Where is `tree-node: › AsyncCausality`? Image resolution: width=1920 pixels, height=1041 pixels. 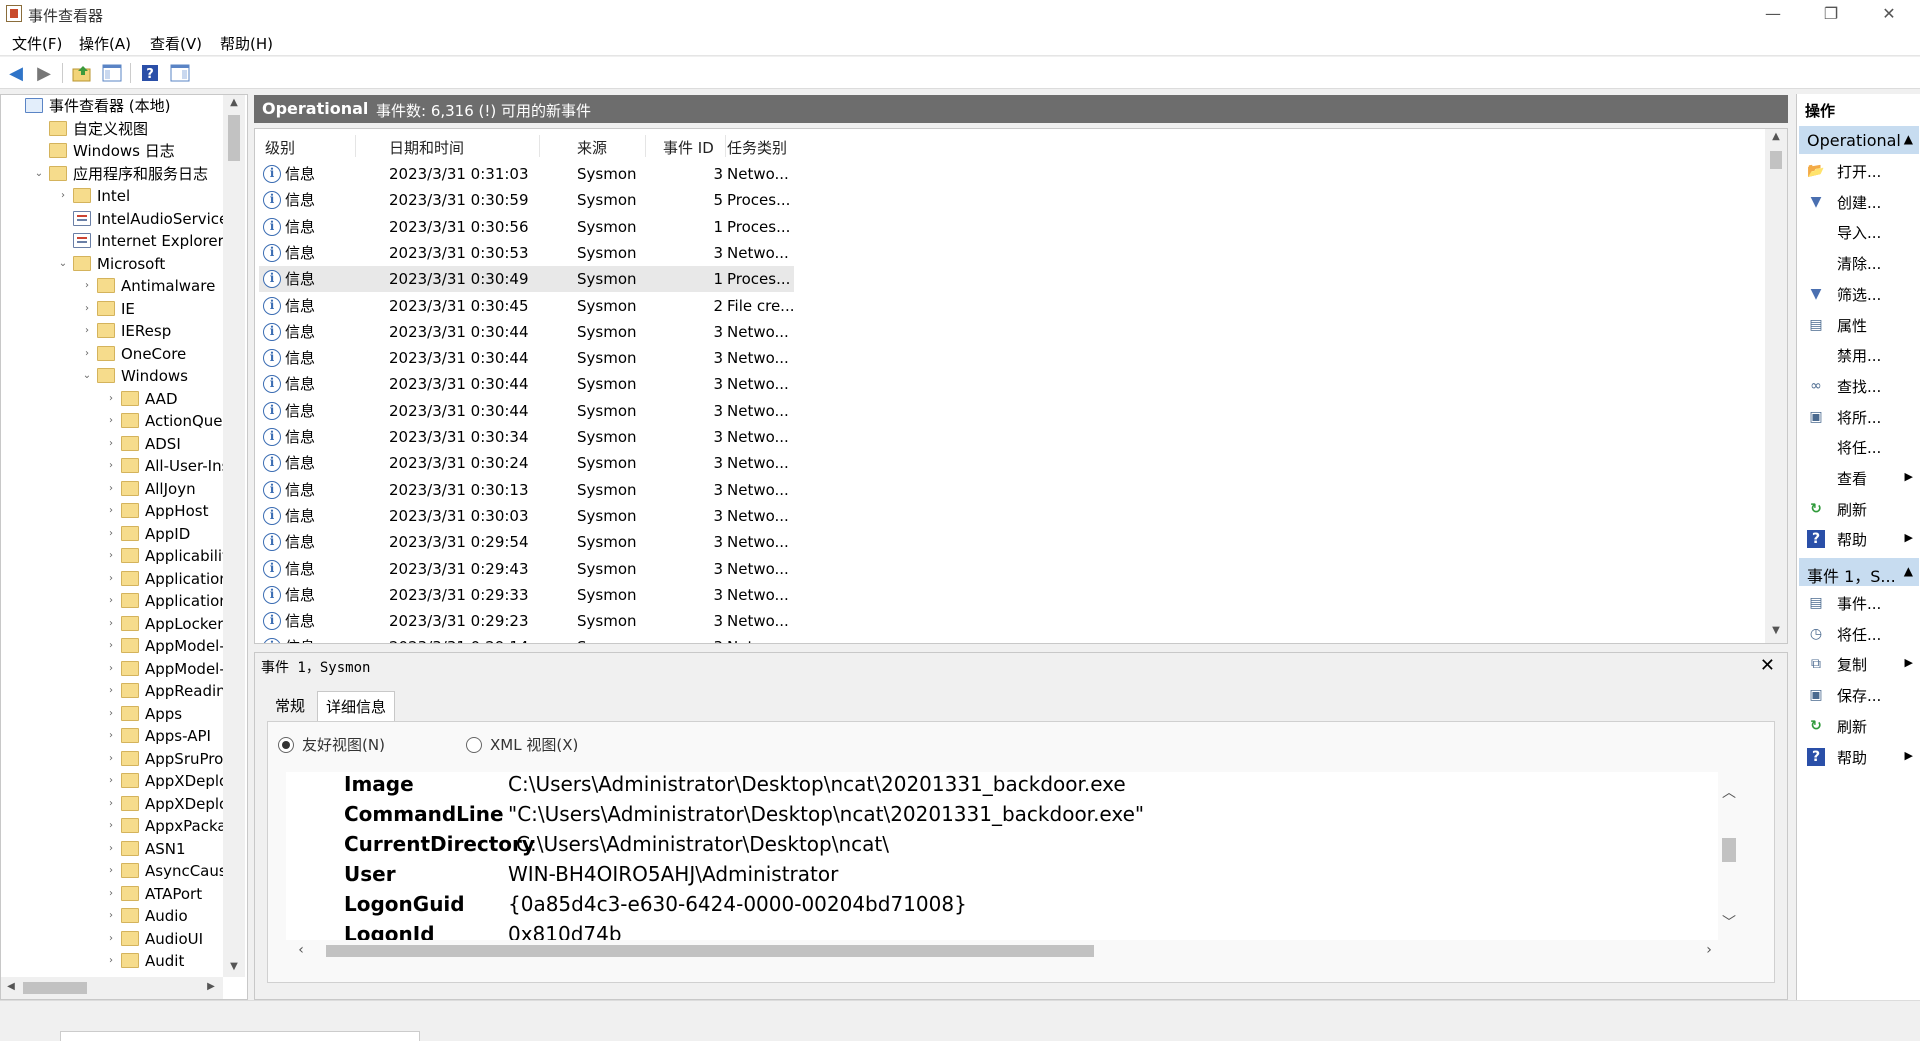 tree-node: › AsyncCausality is located at coordinates (113, 871).